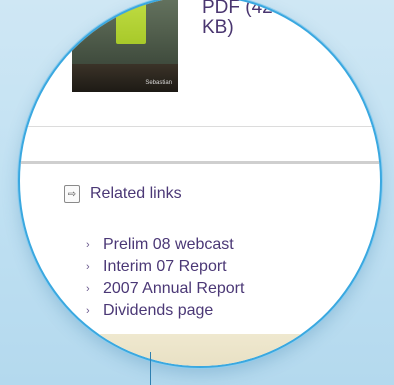 The width and height of the screenshot is (394, 385). What do you see at coordinates (158, 83) in the screenshot?
I see `thumbnail-caption: Sebastian` at bounding box center [158, 83].